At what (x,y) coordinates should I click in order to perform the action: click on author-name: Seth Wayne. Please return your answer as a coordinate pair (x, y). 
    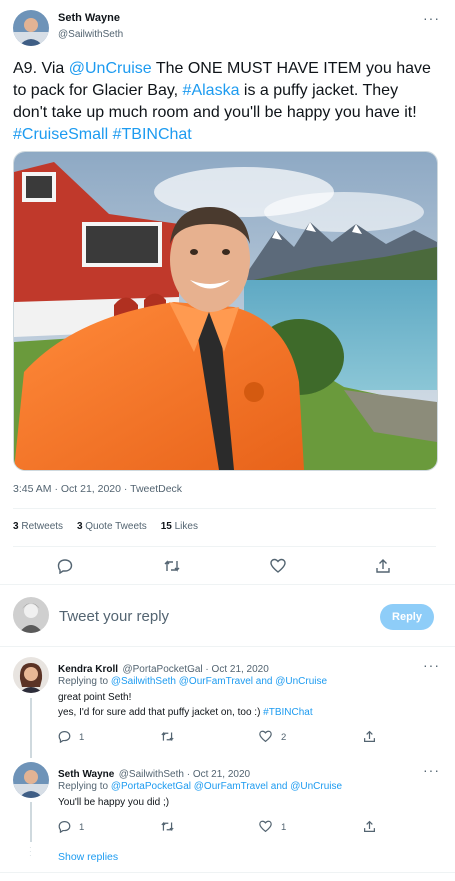
    Looking at the image, I should click on (89, 18).